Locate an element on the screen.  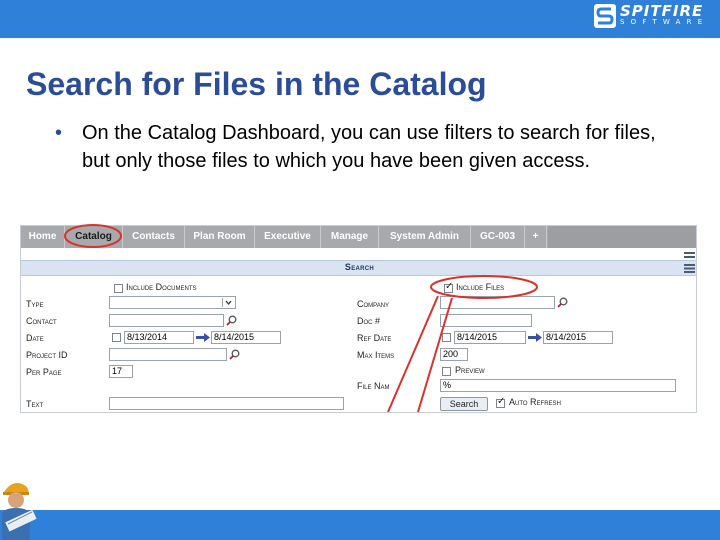
hamburger-icon is located at coordinates (689, 268).